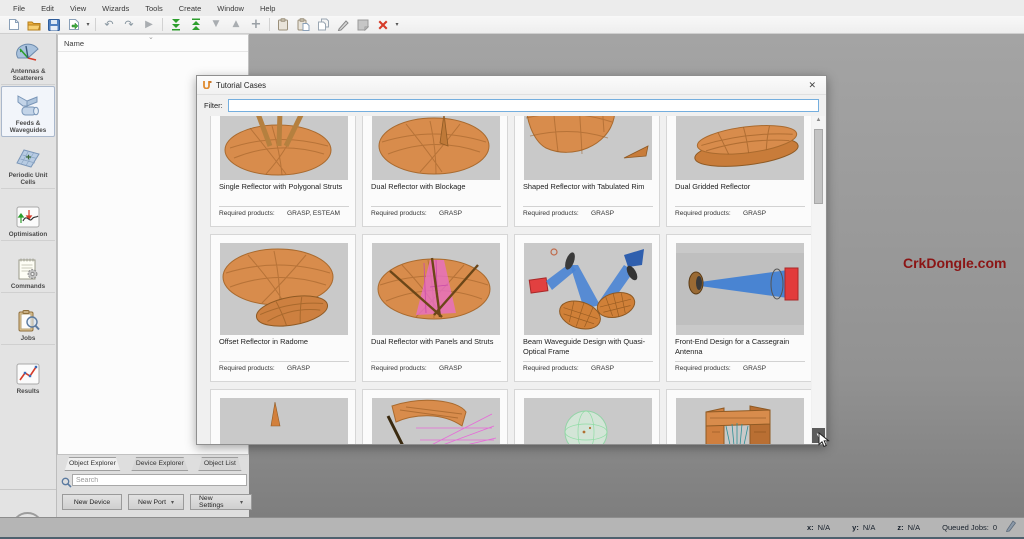 The width and height of the screenshot is (1024, 539). What do you see at coordinates (159, 480) in the screenshot?
I see `search-input` at bounding box center [159, 480].